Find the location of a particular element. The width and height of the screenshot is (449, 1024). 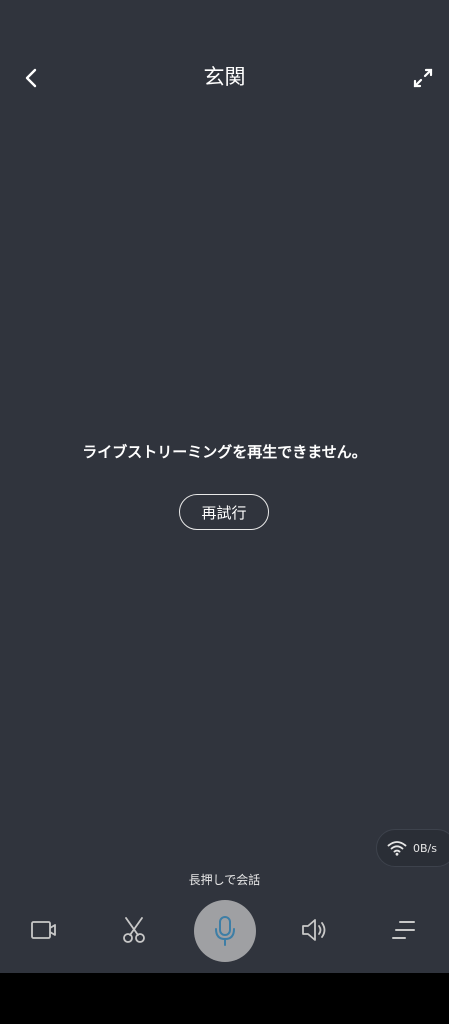

retry-button: 再試行 is located at coordinates (224, 512).